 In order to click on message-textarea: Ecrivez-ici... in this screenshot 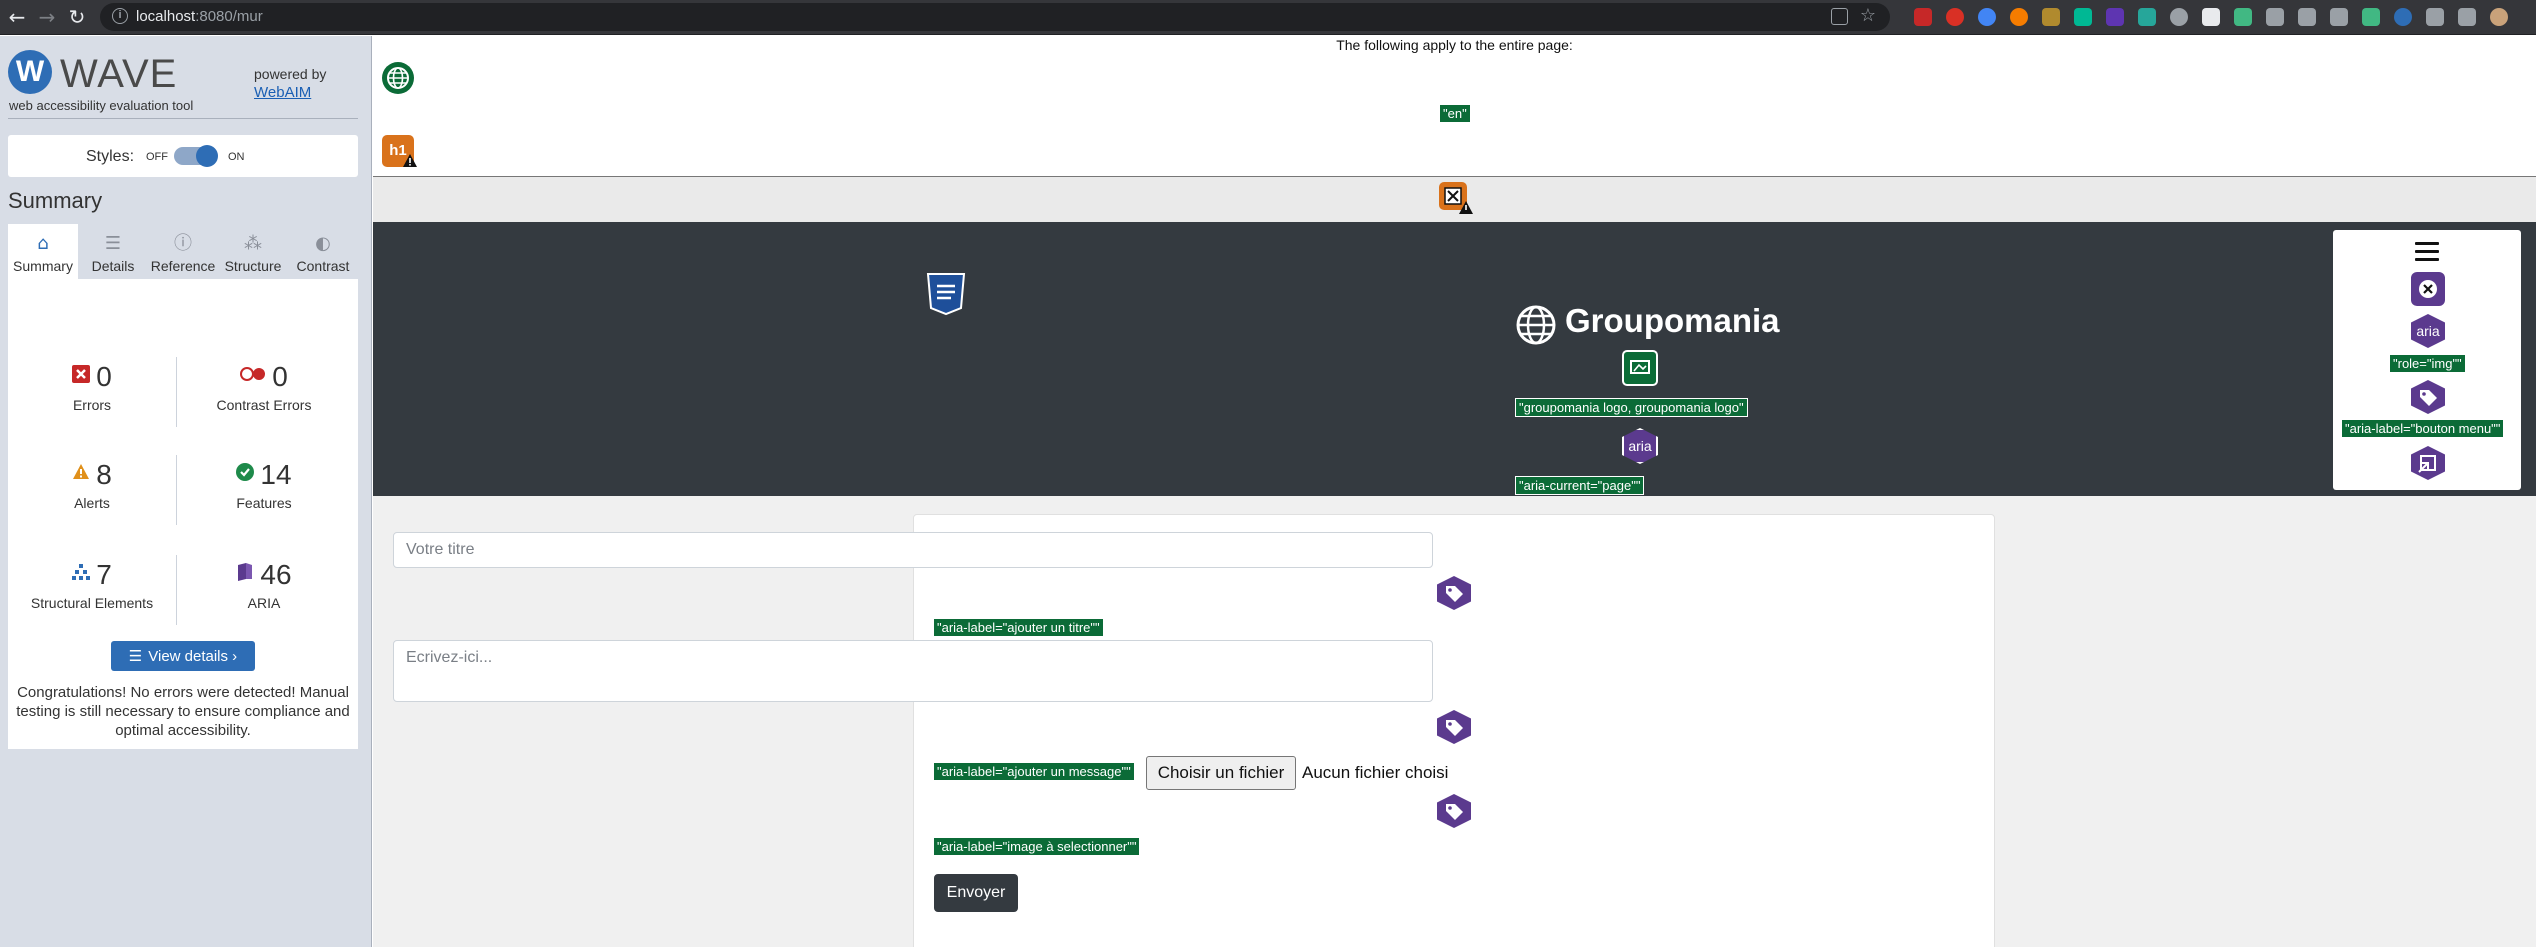, I will do `click(913, 671)`.